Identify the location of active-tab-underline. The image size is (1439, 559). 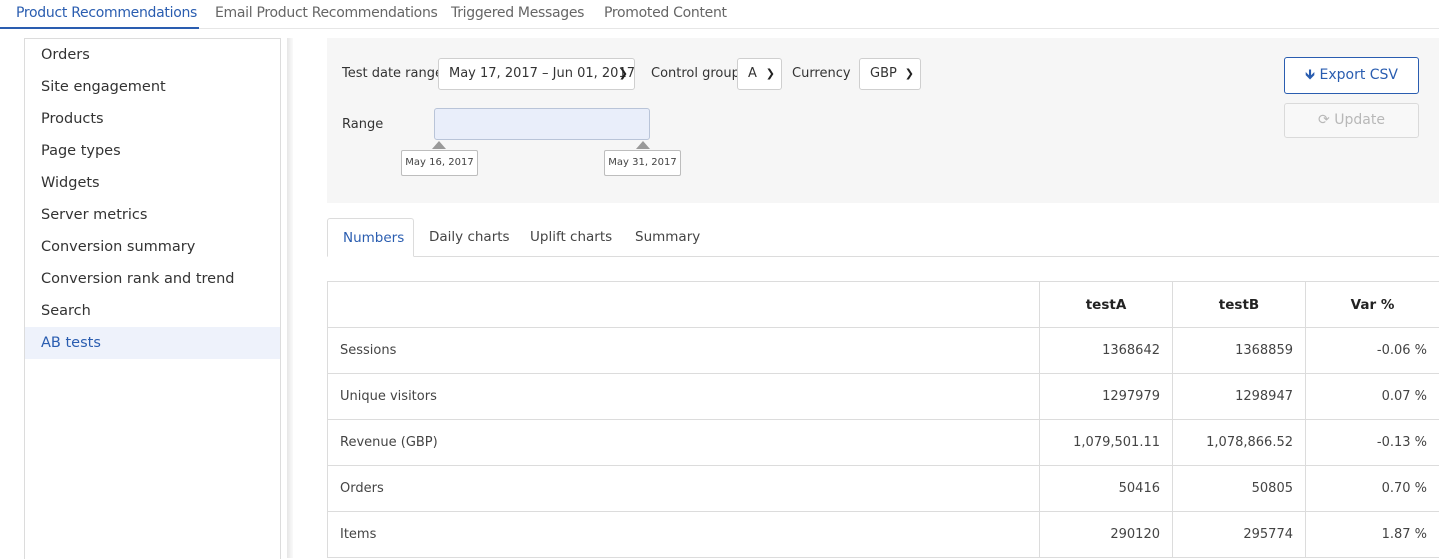
(99, 28).